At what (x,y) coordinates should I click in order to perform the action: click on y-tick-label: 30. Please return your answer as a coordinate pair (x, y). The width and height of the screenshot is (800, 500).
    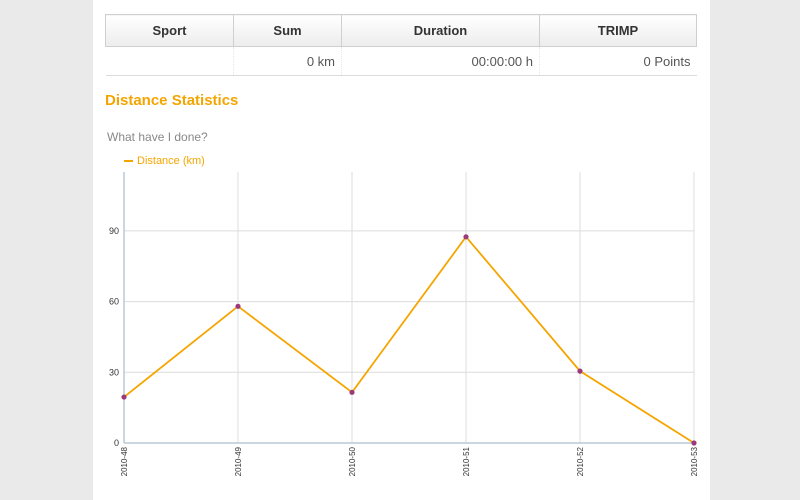
    Looking at the image, I should click on (114, 372).